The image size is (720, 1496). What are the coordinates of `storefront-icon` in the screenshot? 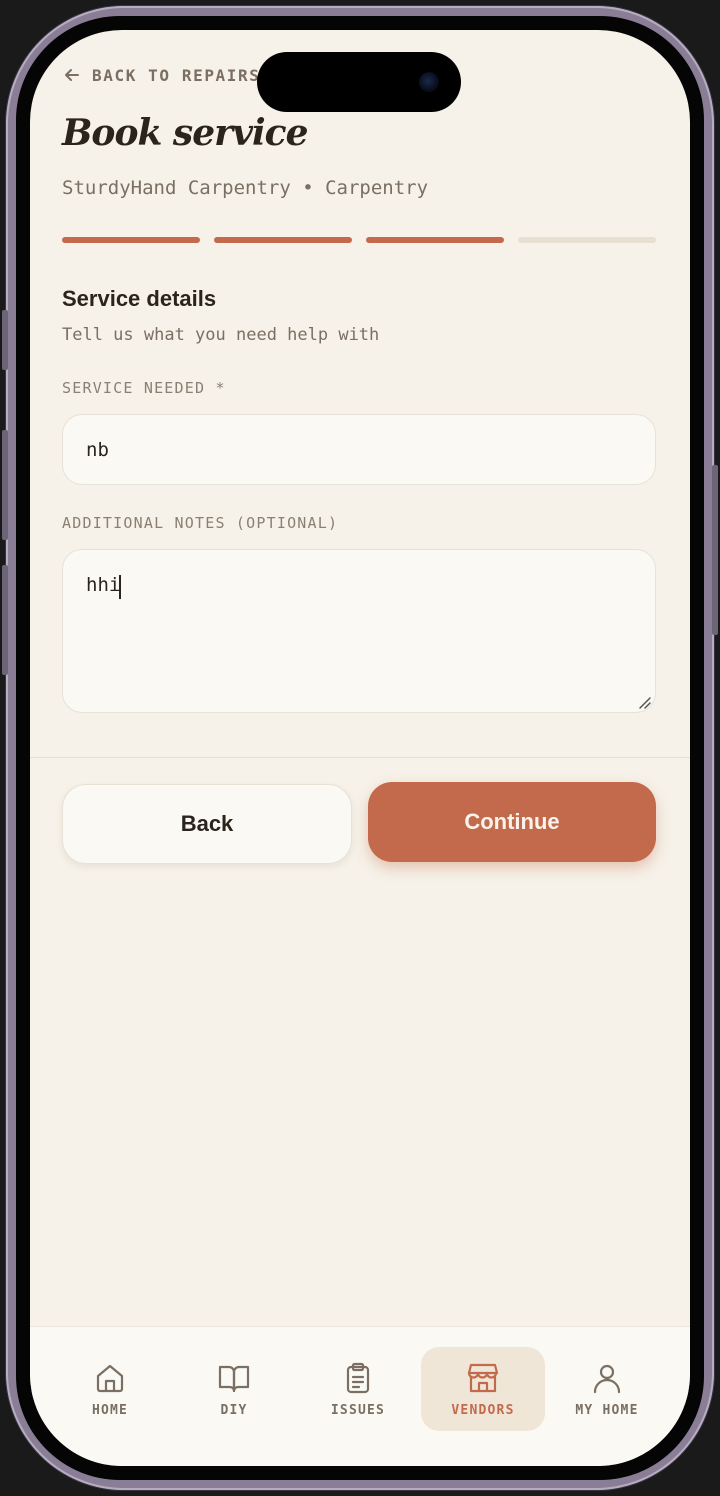 It's located at (483, 1377).